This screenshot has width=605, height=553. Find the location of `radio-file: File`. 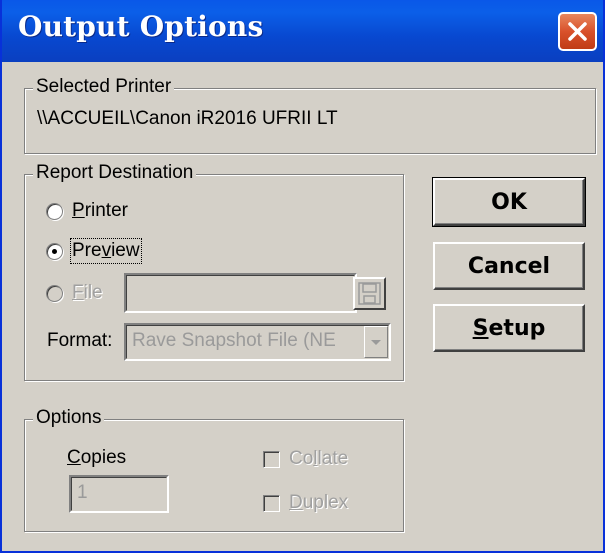

radio-file: File is located at coordinates (74, 293).